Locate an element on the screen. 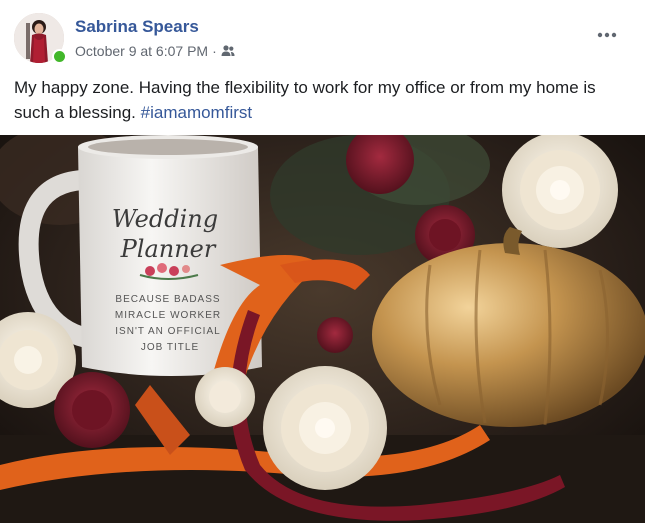 Image resolution: width=649 pixels, height=523 pixels. post-timestamp-link: October 9 at 6:07 PM is located at coordinates (141, 51).